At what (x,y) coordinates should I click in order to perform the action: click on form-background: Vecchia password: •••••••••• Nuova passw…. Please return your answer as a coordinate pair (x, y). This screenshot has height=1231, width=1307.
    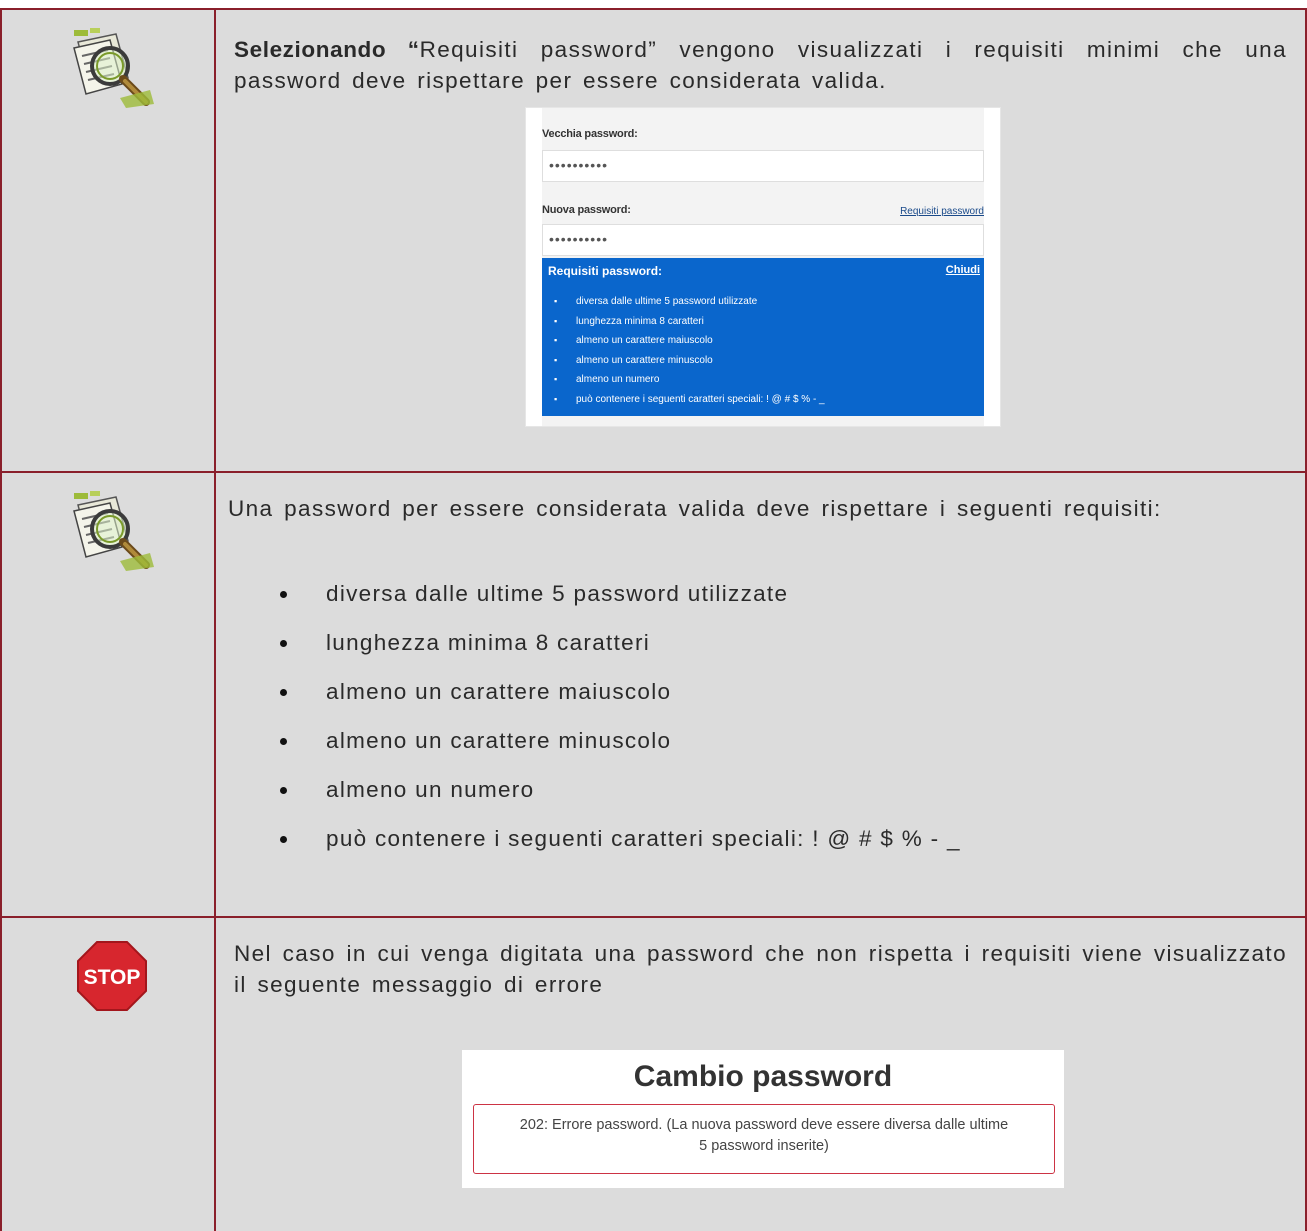
    Looking at the image, I should click on (763, 267).